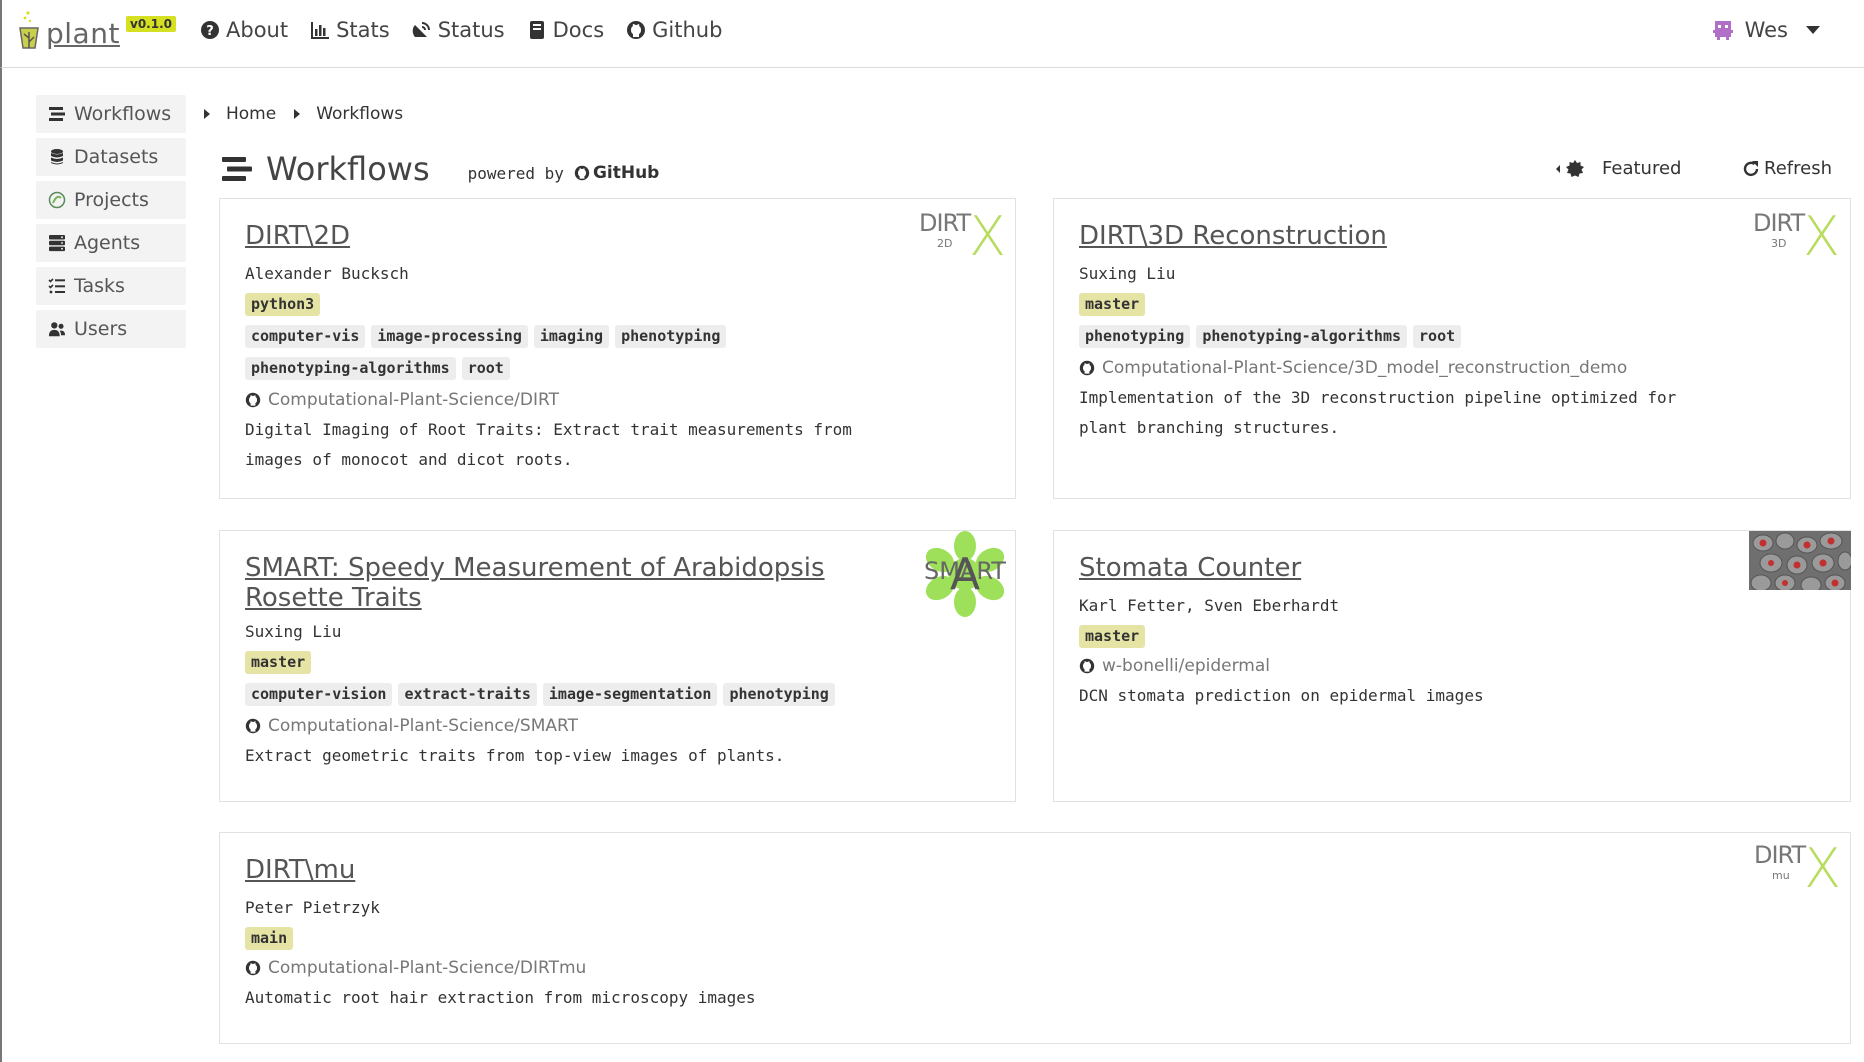  Describe the element at coordinates (320, 30) in the screenshot. I see `chart-bar-icon` at that location.